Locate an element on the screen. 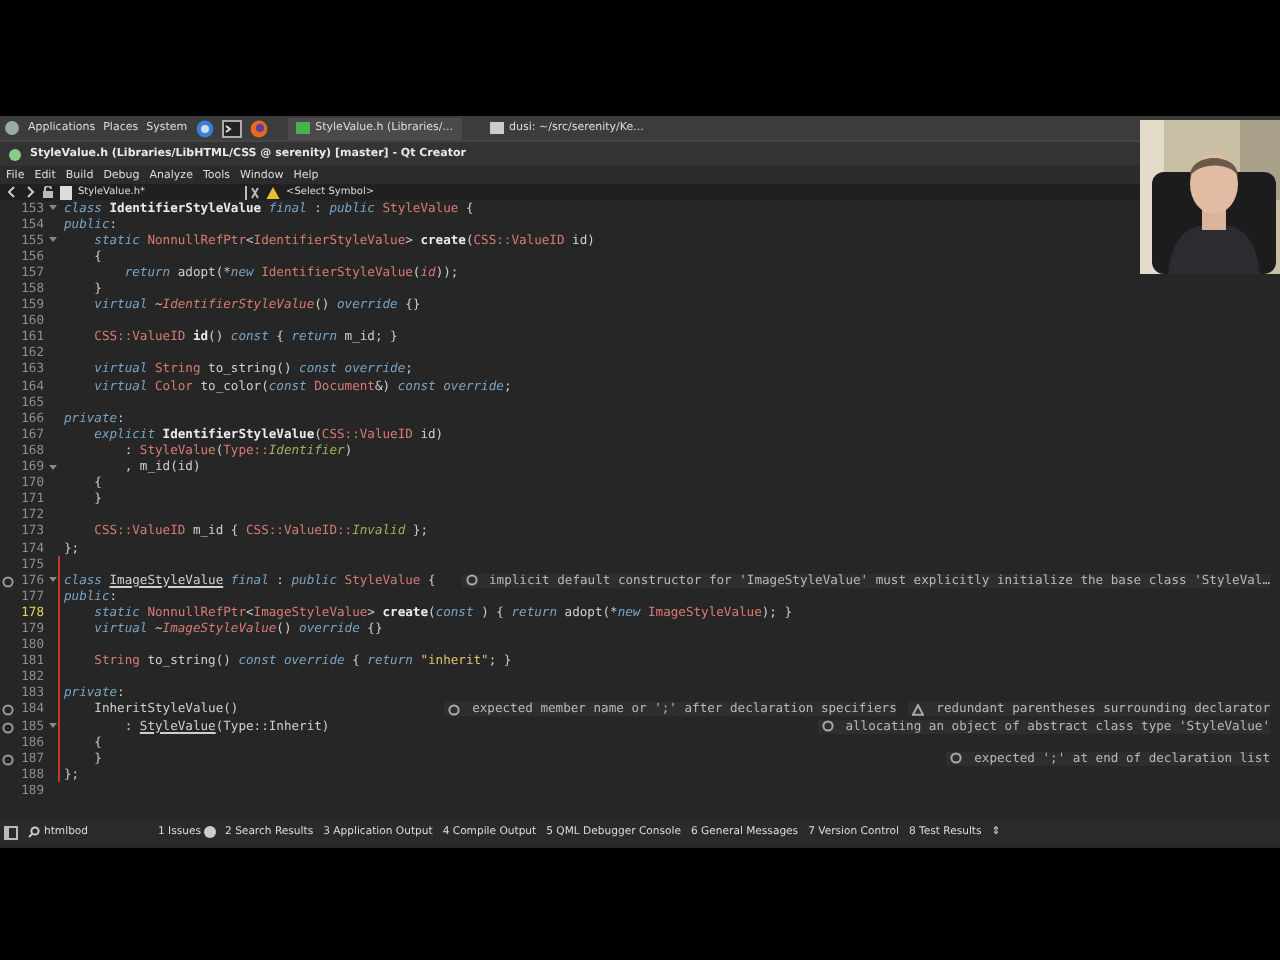  forward-icon is located at coordinates (30, 192).